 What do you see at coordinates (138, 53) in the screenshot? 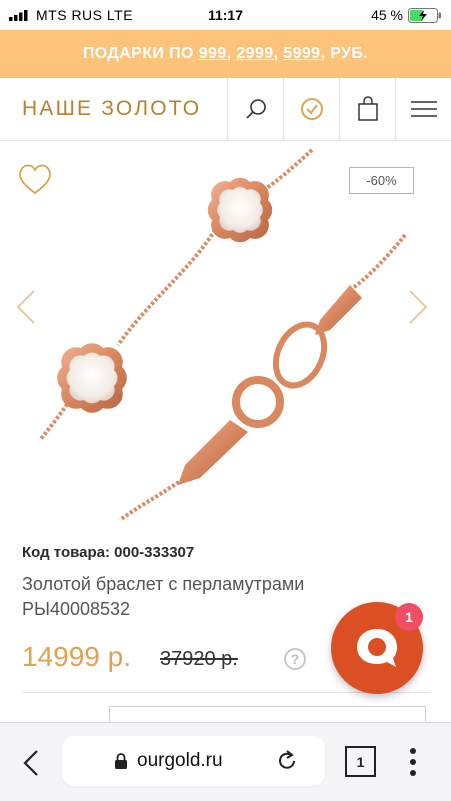
I see `promo-prefix: ПОДАРКИ ПО` at bounding box center [138, 53].